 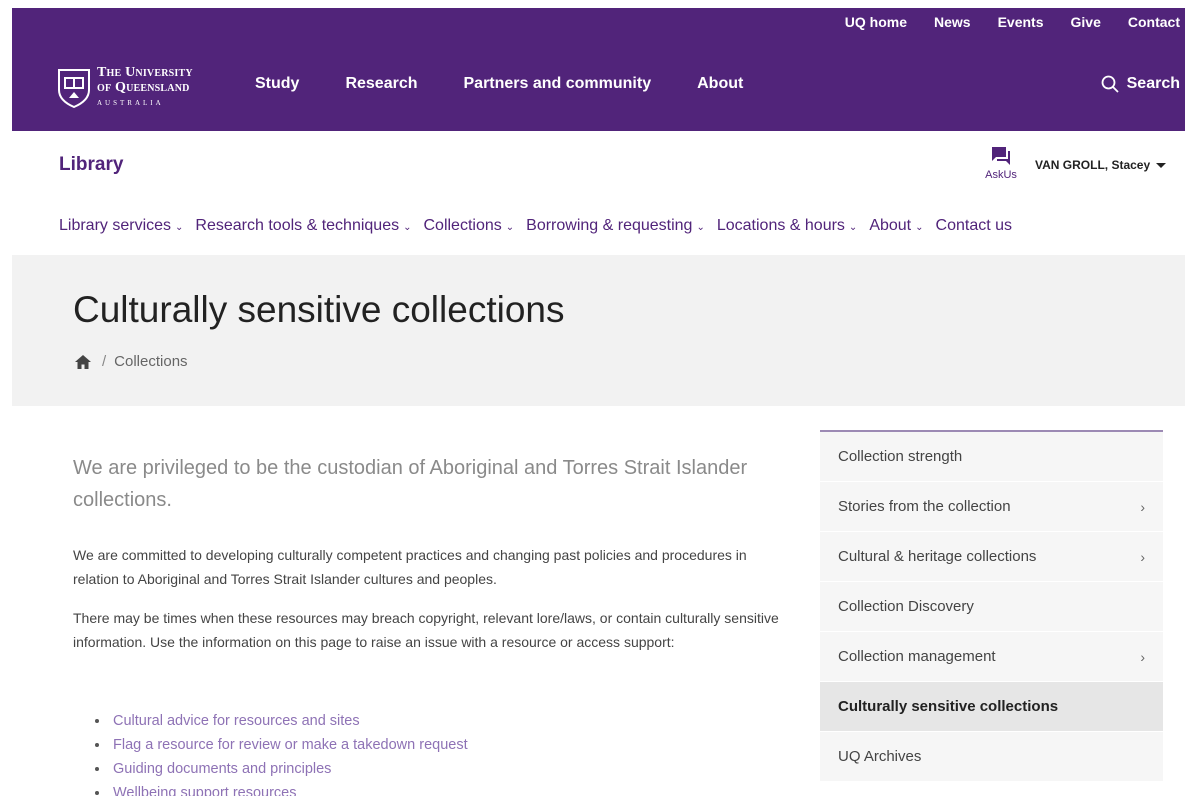 I want to click on list-item: Wellbeing support resources, so click(x=281, y=788).